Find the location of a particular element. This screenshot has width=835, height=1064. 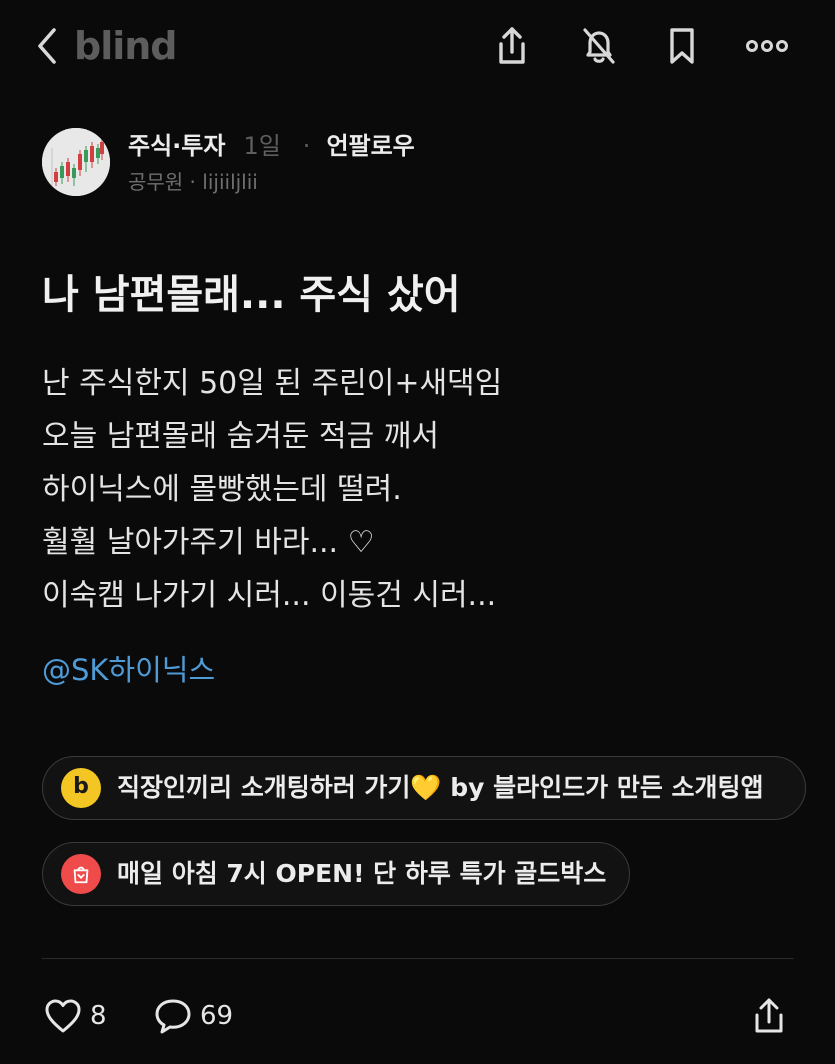

more-icon is located at coordinates (767, 46).